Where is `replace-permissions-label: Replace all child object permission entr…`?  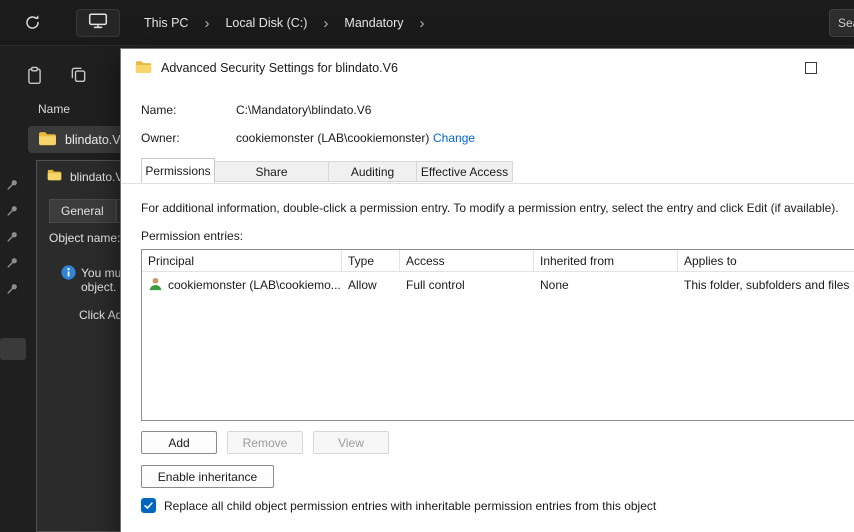
replace-permissions-label: Replace all child object permission entr… is located at coordinates (410, 505).